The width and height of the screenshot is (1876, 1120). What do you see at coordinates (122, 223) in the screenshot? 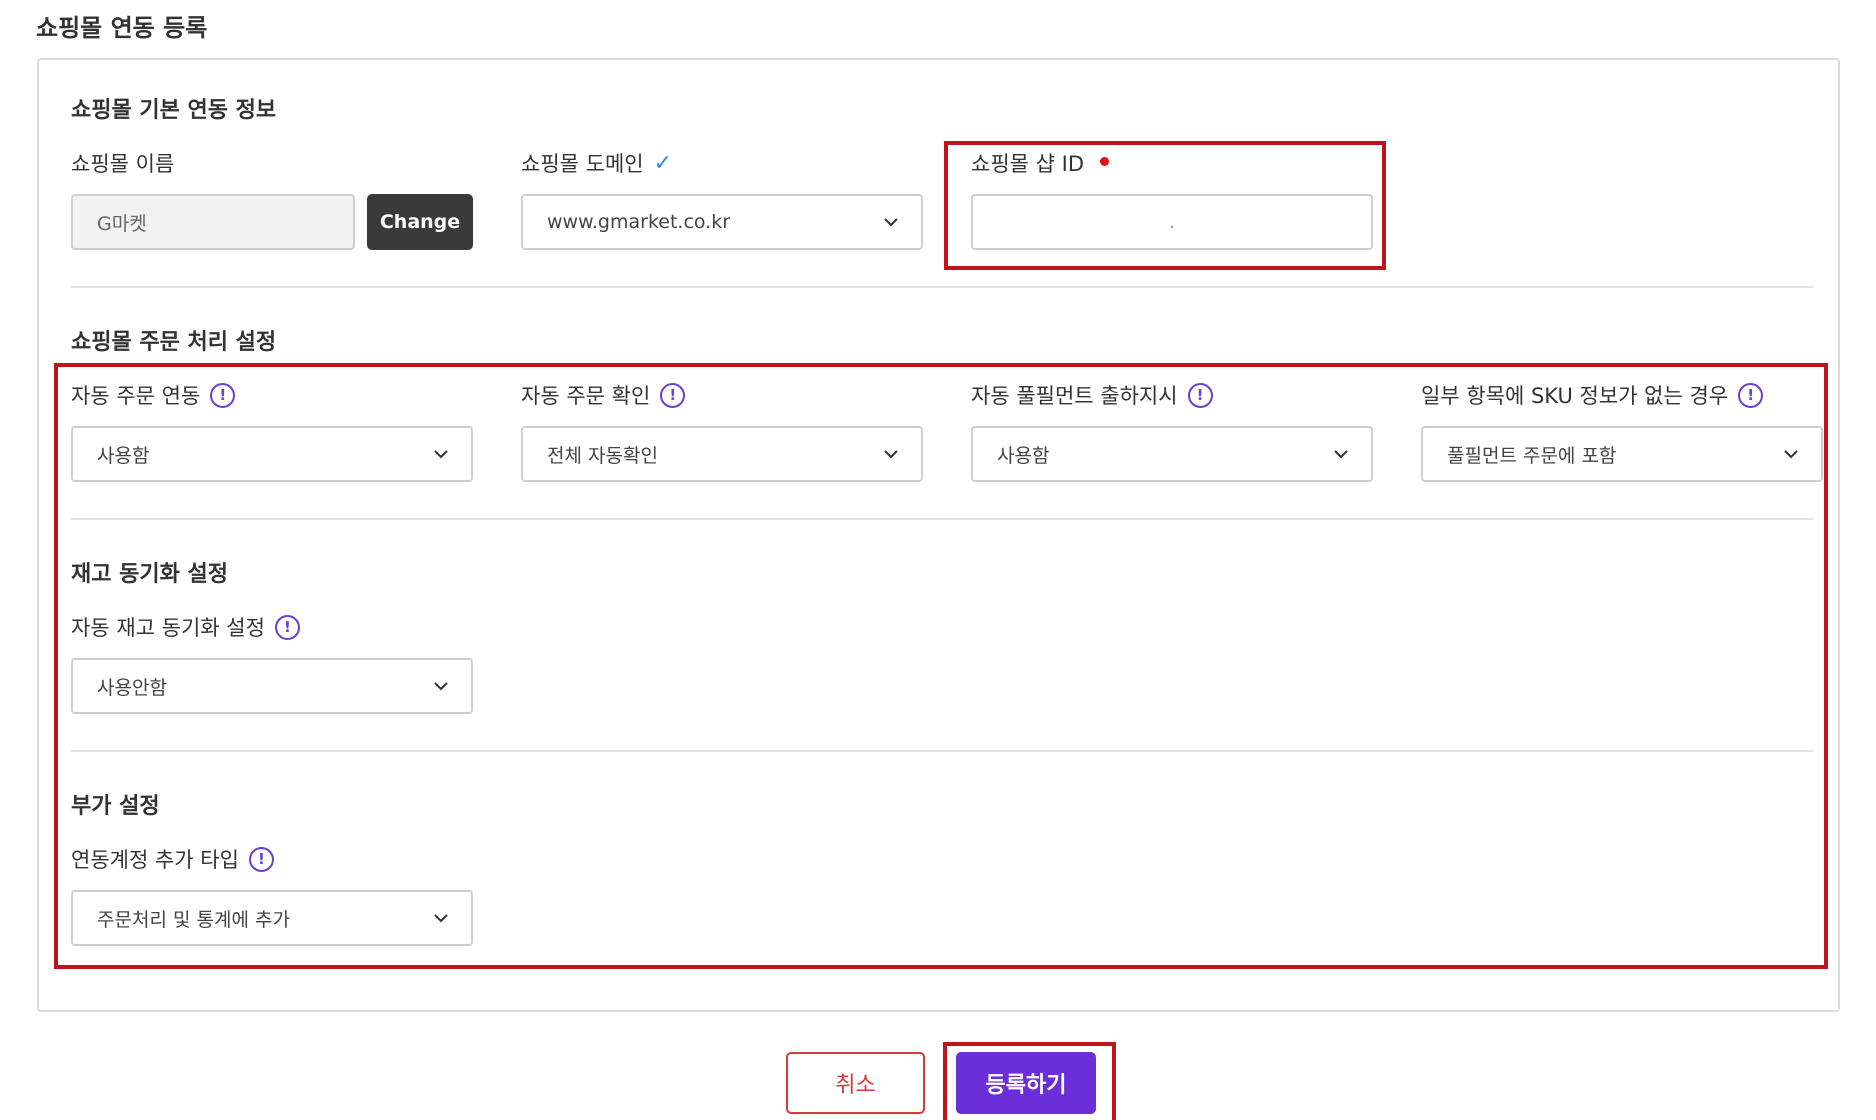
I see `mall-name-value: G마켓` at bounding box center [122, 223].